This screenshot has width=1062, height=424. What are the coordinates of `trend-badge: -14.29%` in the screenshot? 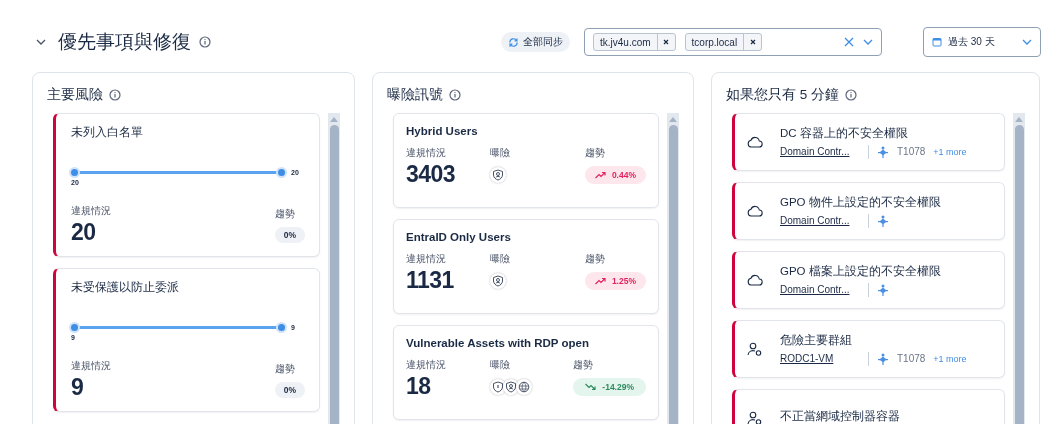 It's located at (609, 387).